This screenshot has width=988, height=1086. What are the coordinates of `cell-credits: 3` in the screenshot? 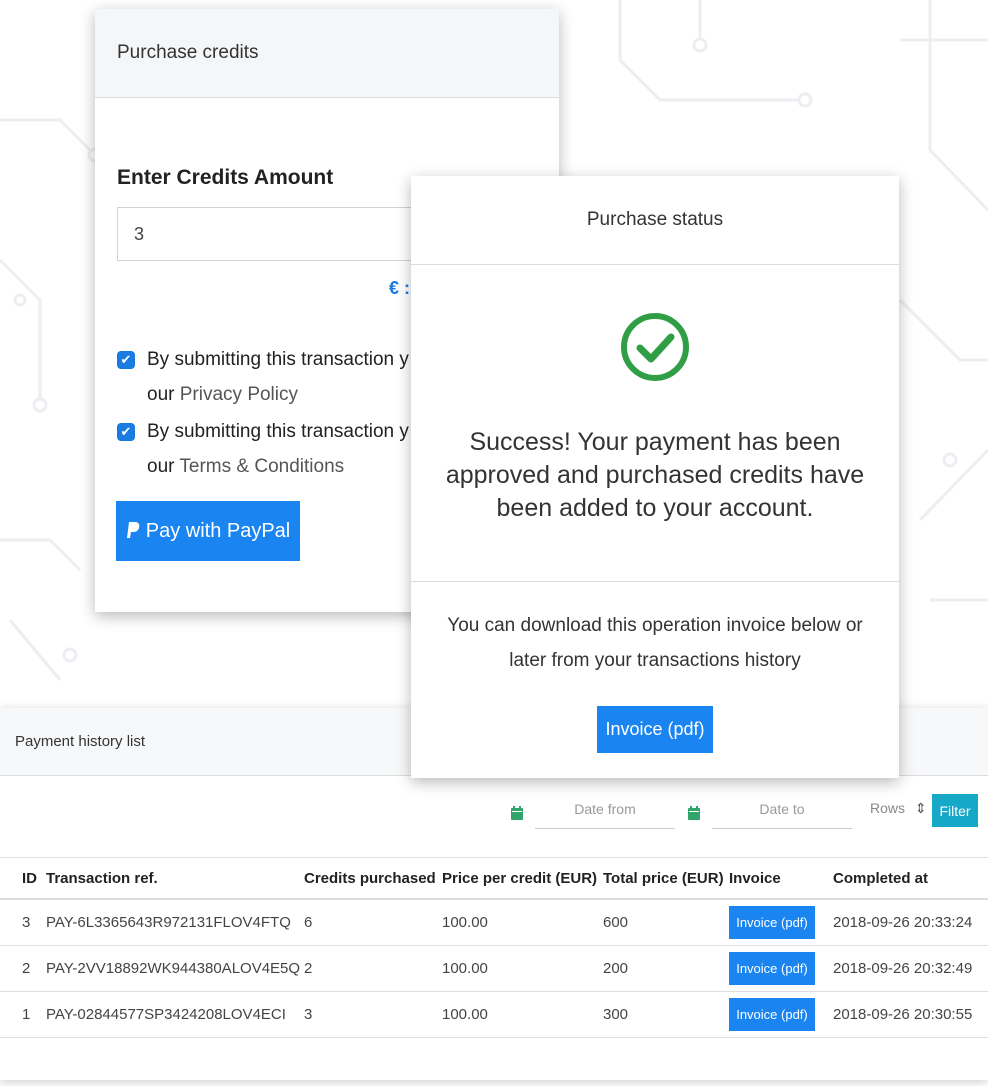 It's located at (373, 1014).